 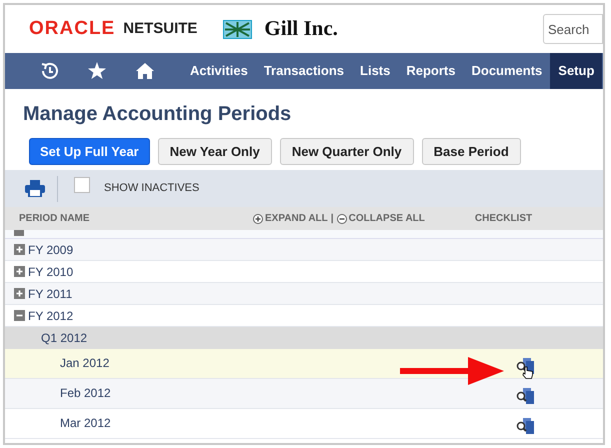 What do you see at coordinates (573, 29) in the screenshot?
I see `search-field: Search` at bounding box center [573, 29].